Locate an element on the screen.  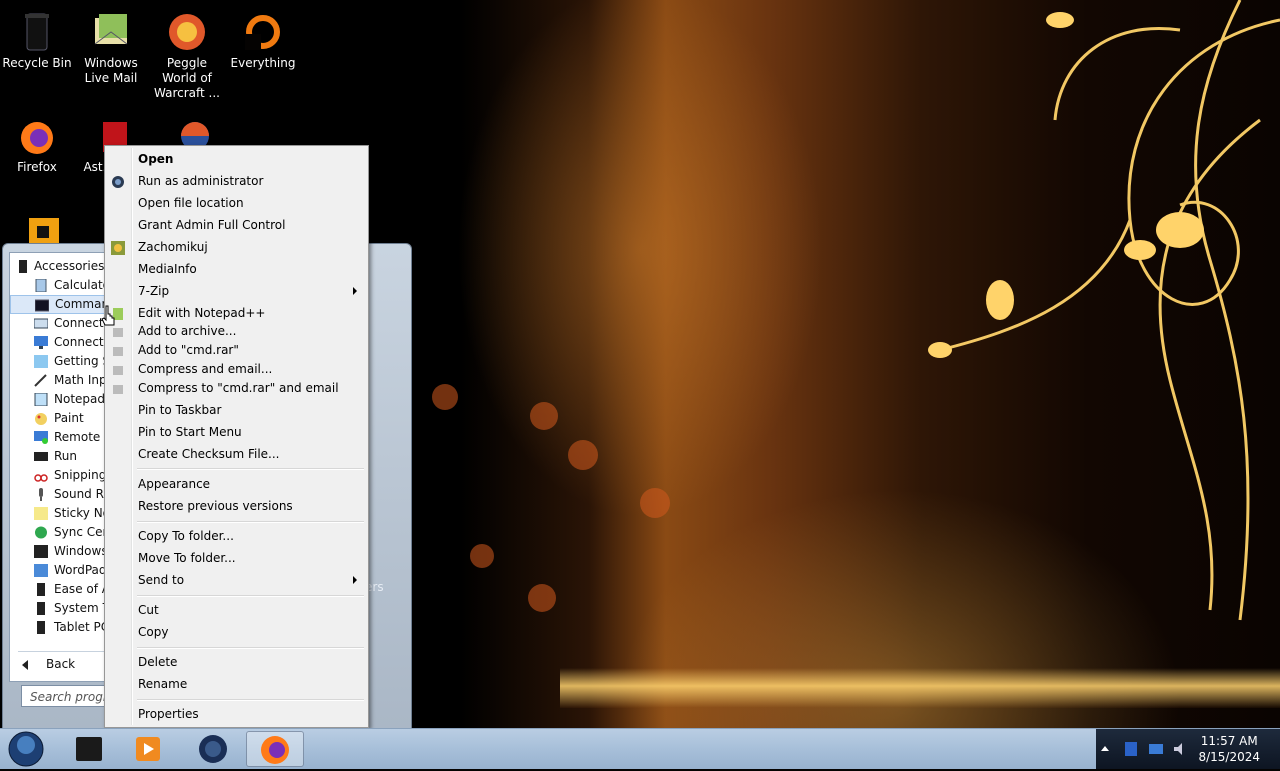
menu-item-send-to: Send to is located at coordinates (236, 580).